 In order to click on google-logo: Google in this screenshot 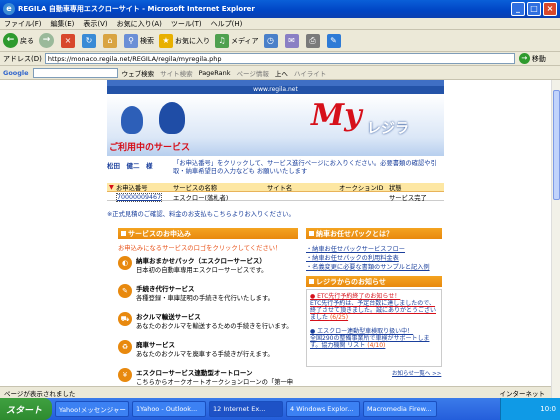, I will do `click(16, 72)`.